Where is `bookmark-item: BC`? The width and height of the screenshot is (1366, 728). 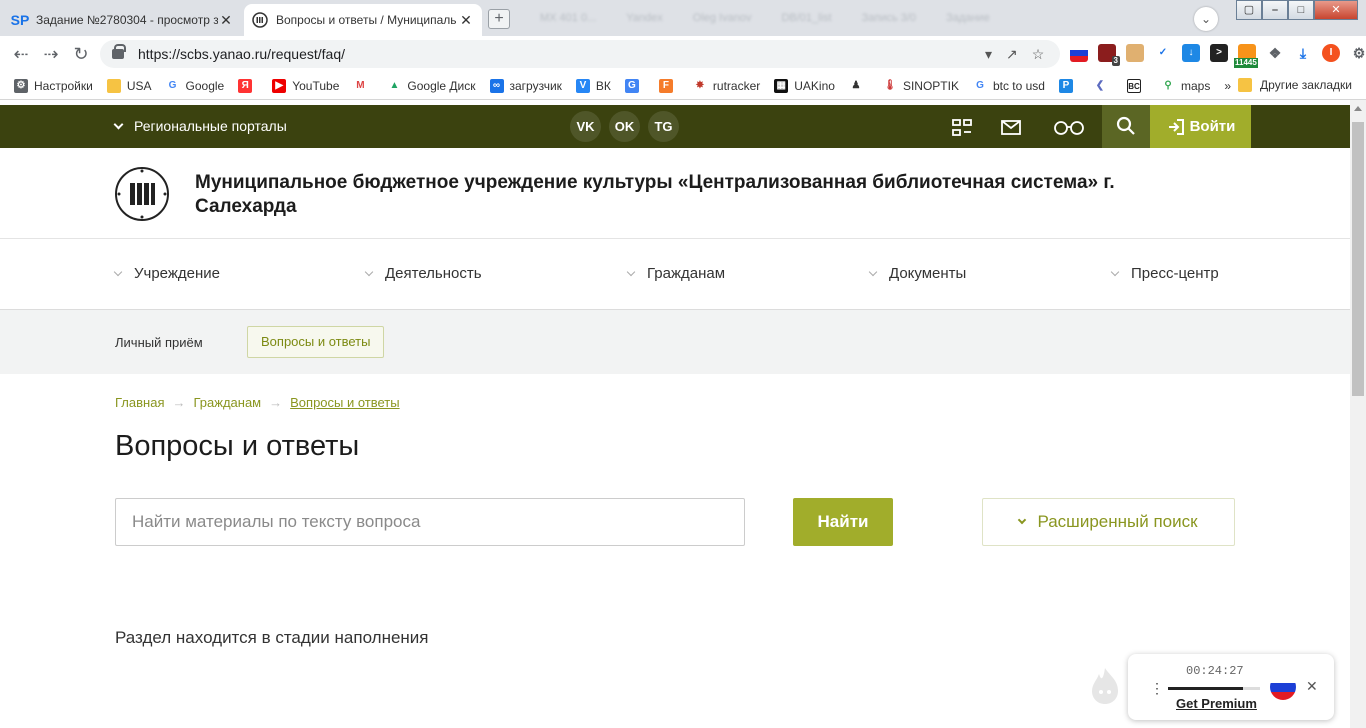
bookmark-item: BC is located at coordinates (1136, 85).